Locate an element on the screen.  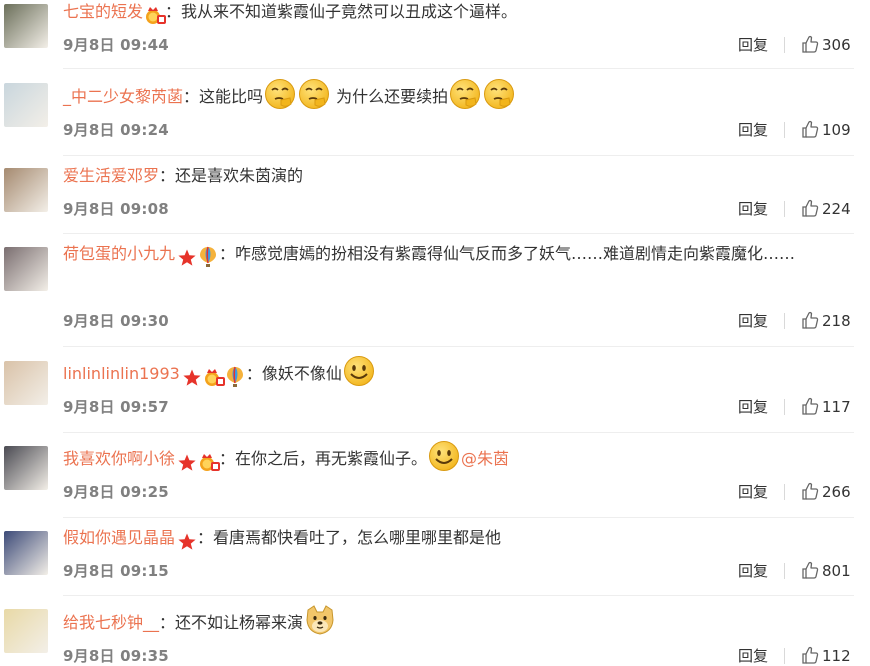
comment-timestamp: 9月8日 09:30 is located at coordinates (116, 321).